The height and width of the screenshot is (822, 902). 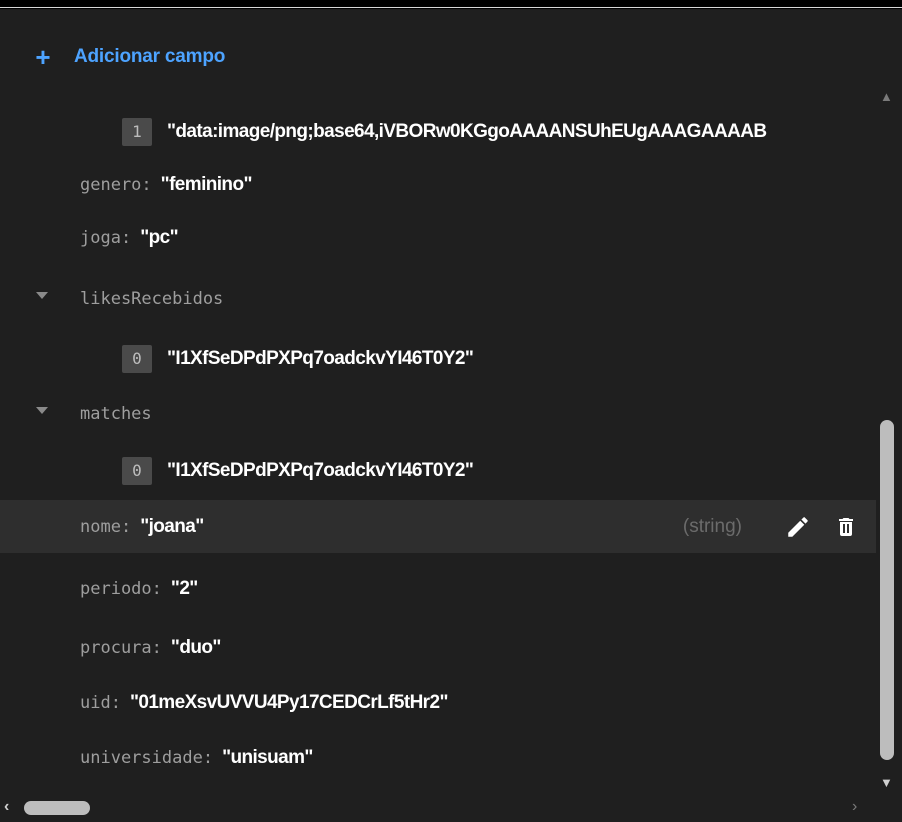 I want to click on field-key: nome, so click(x=100, y=526).